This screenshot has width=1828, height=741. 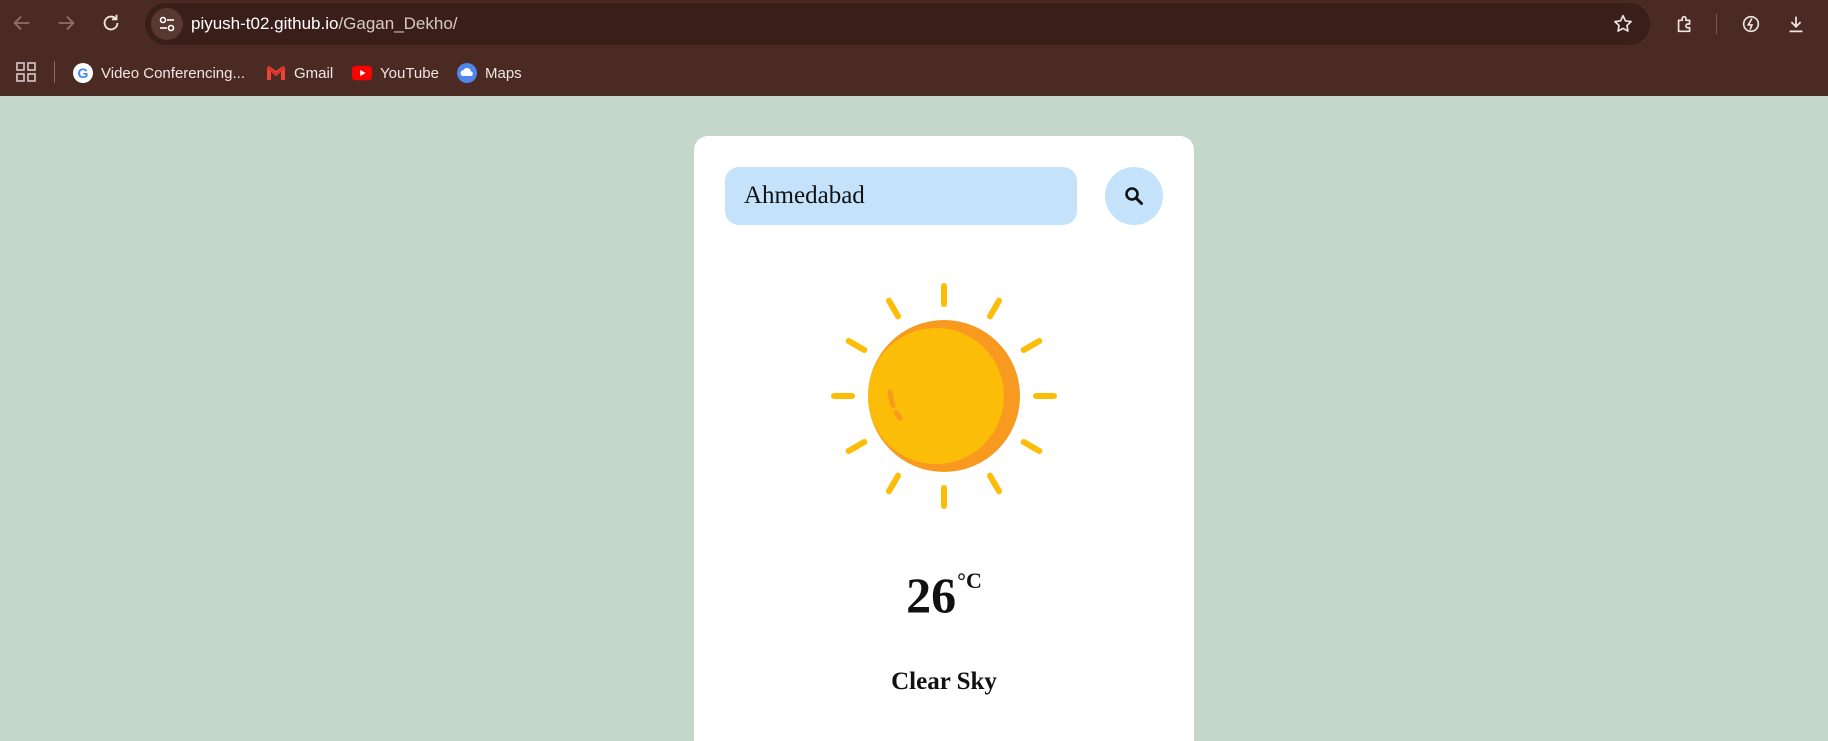 What do you see at coordinates (467, 73) in the screenshot?
I see `maps-icon` at bounding box center [467, 73].